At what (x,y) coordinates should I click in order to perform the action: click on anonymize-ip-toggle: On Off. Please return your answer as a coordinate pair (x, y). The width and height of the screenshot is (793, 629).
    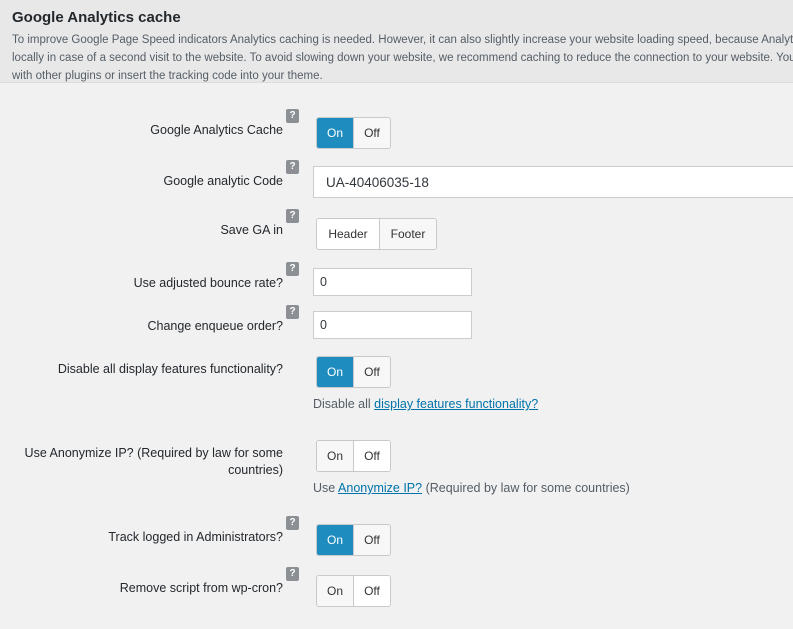
    Looking at the image, I should click on (353, 456).